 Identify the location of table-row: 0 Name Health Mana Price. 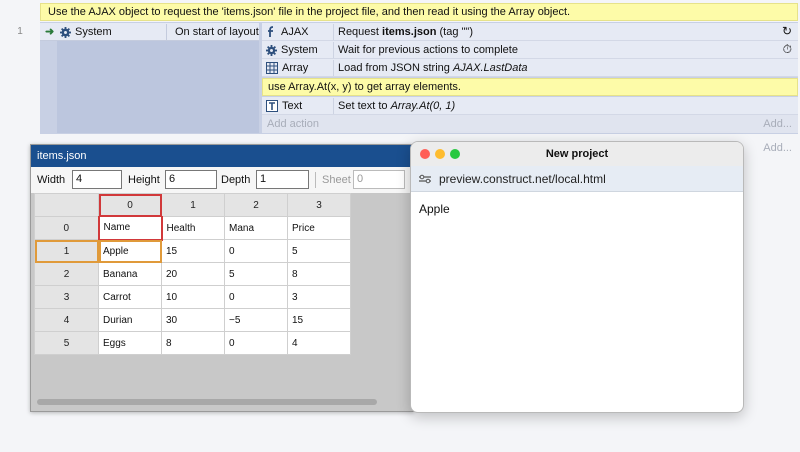
(192, 228).